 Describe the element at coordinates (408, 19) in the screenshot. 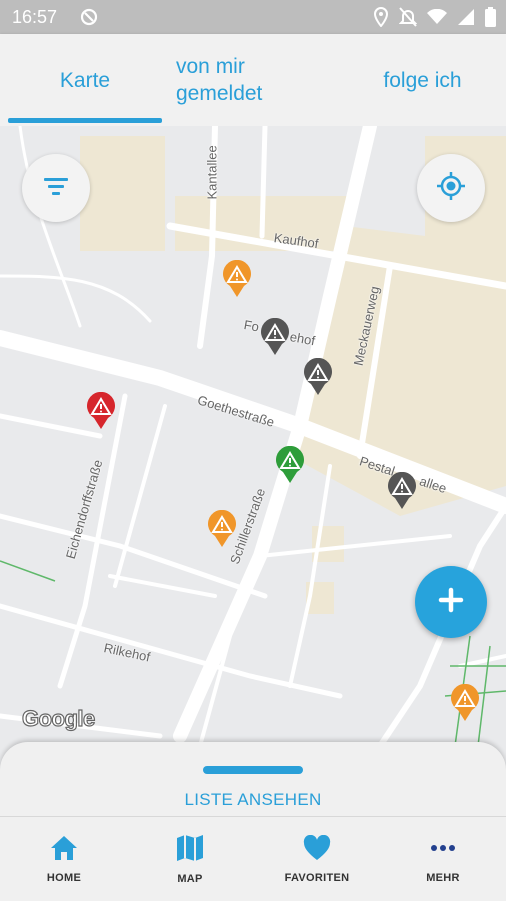

I see `mute-icon` at that location.